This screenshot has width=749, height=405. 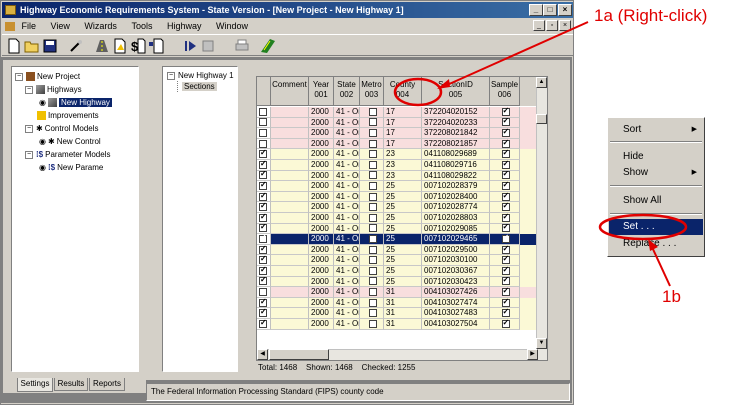 I want to click on maximize-button: □, so click(x=550, y=10).